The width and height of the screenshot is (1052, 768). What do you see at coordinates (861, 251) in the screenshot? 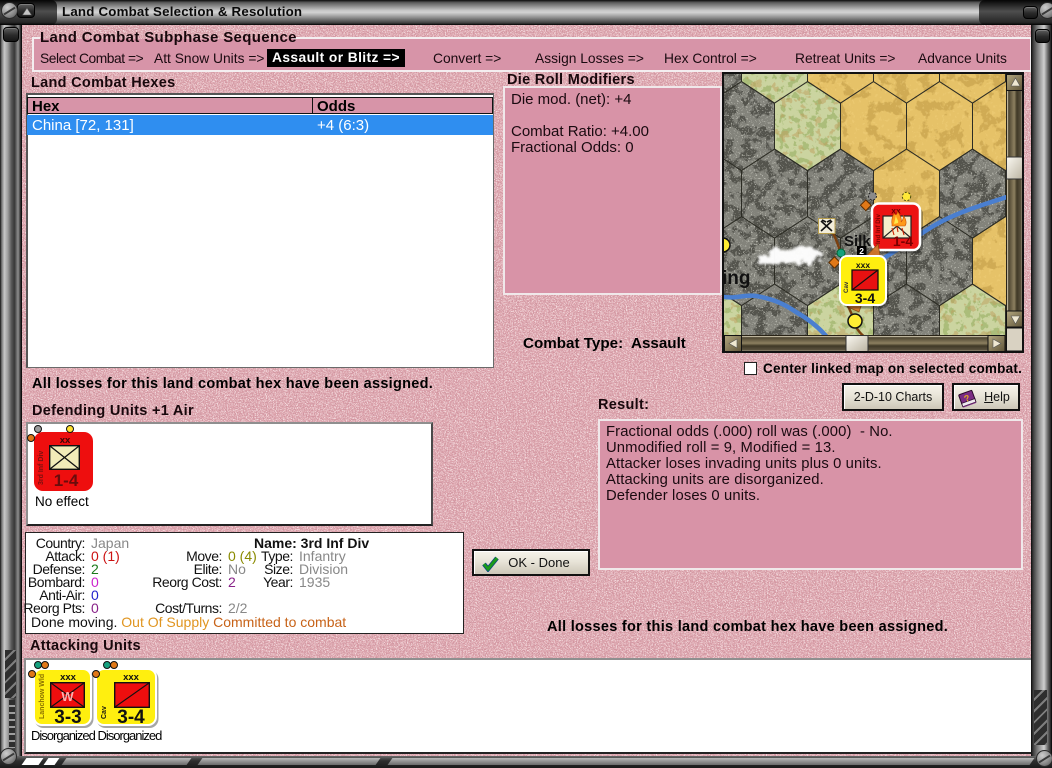
I see `svg-text: 2` at bounding box center [861, 251].